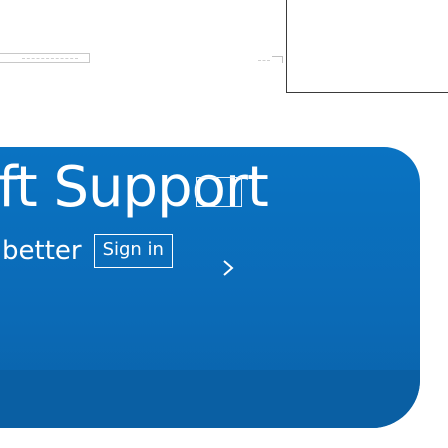 Image resolution: width=448 pixels, height=448 pixels. I want to click on sign-in-button: Sign in, so click(133, 251).